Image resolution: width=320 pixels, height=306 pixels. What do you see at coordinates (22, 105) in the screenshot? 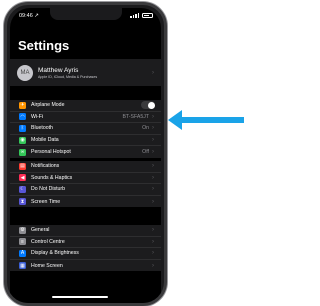
I see `airplane-icon: ✈` at bounding box center [22, 105].